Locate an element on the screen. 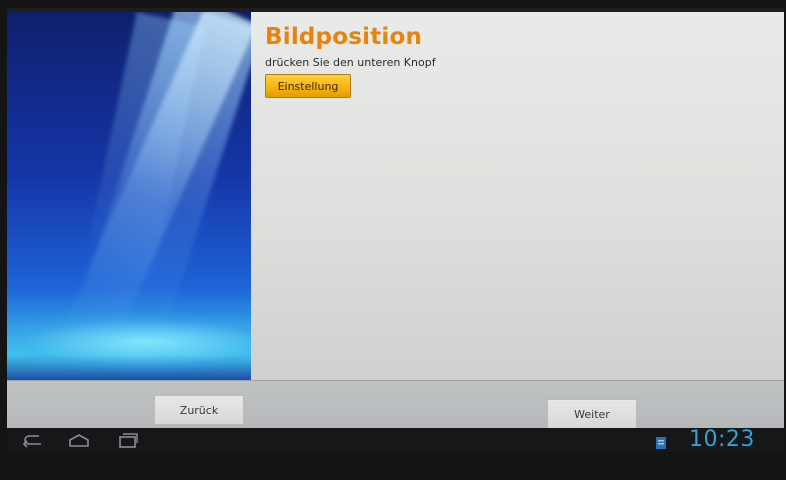 The image size is (786, 480). instruction-text: drücken Sie den unteren Knopf is located at coordinates (350, 62).